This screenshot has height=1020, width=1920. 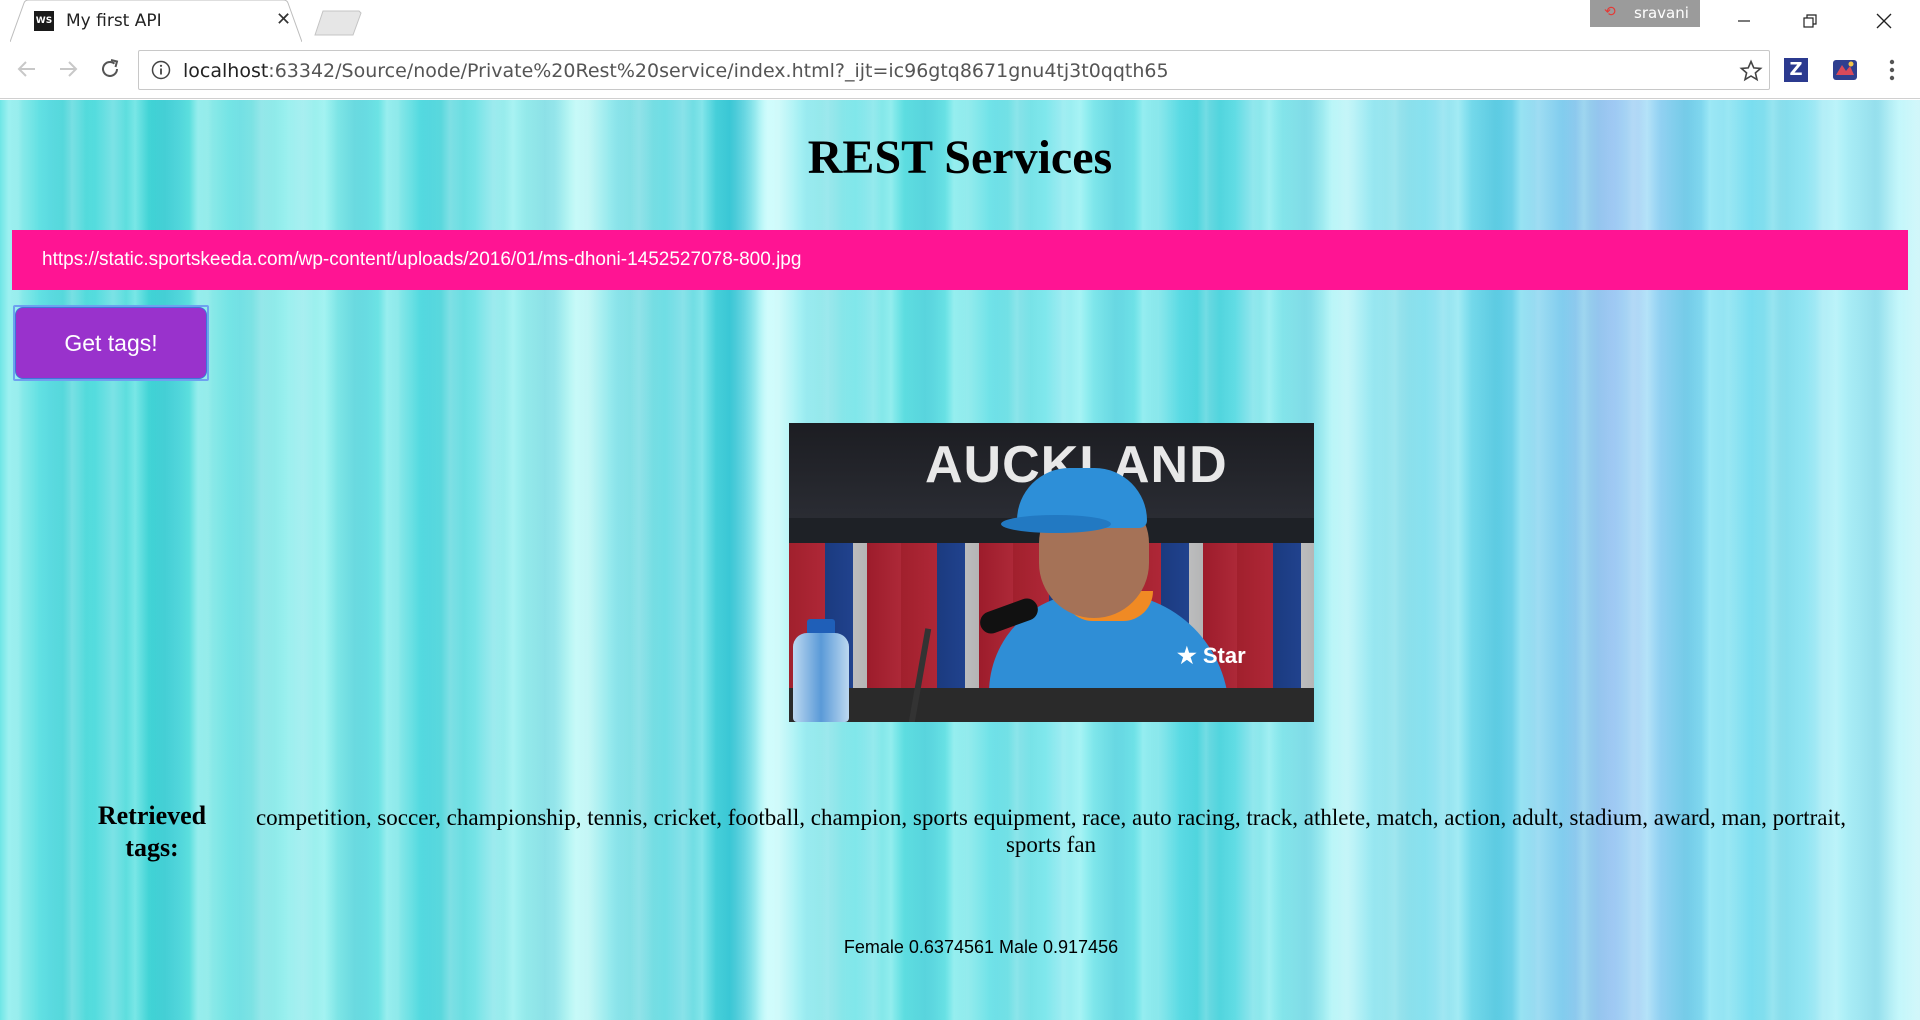 I want to click on tab-strip: WS My first API ✕ ⟲ sravani, so click(x=960, y=21).